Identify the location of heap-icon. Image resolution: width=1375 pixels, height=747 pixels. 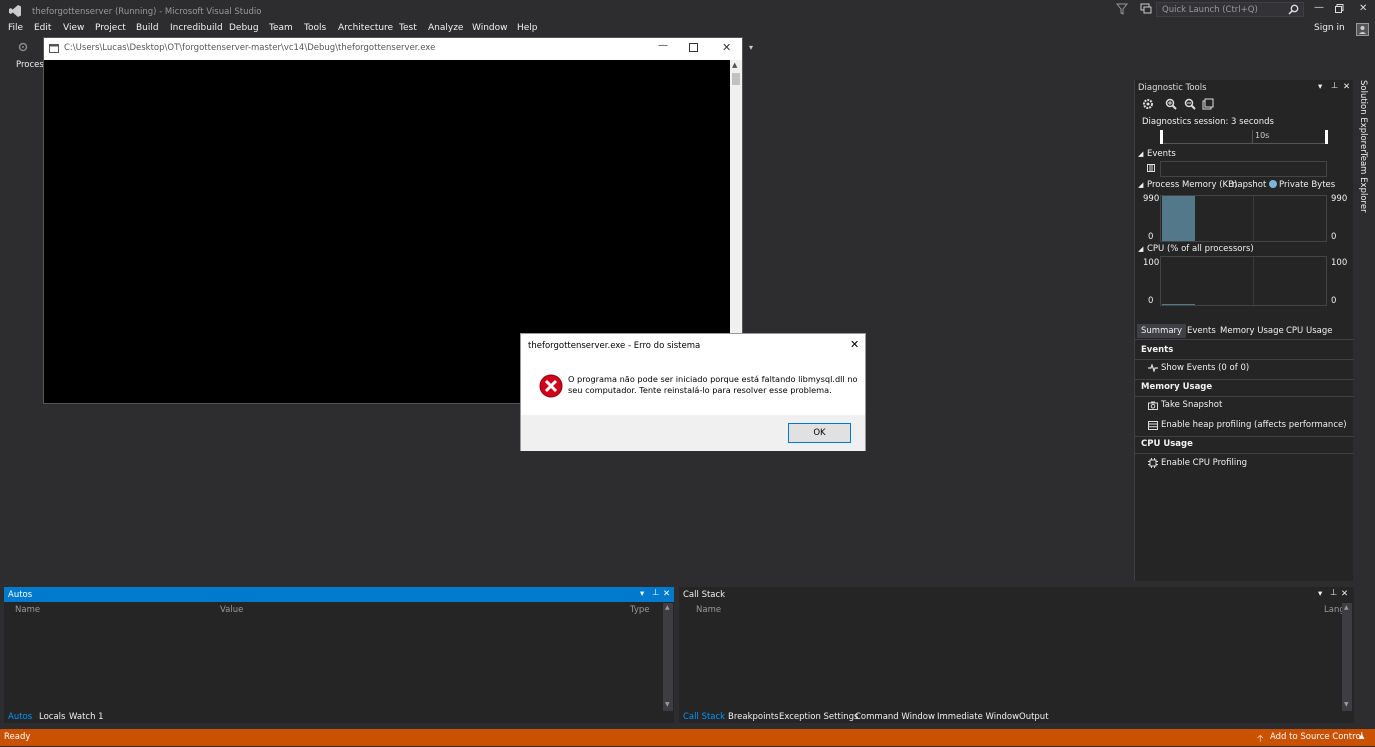
(1153, 425).